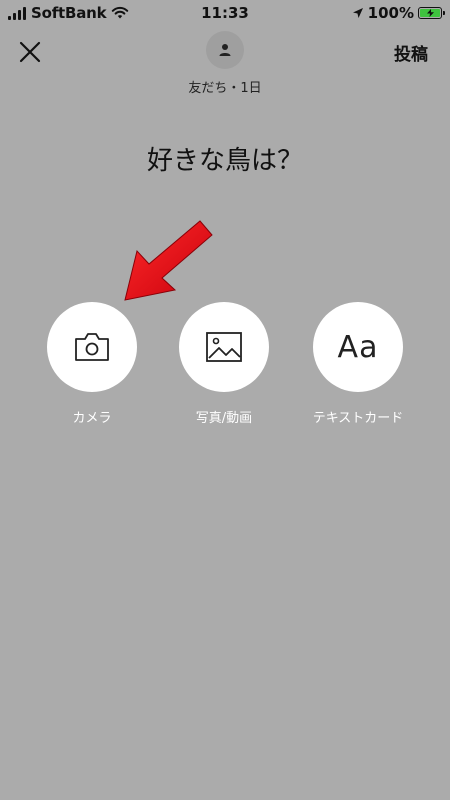  I want to click on text-card-label: テキストカード, so click(358, 418).